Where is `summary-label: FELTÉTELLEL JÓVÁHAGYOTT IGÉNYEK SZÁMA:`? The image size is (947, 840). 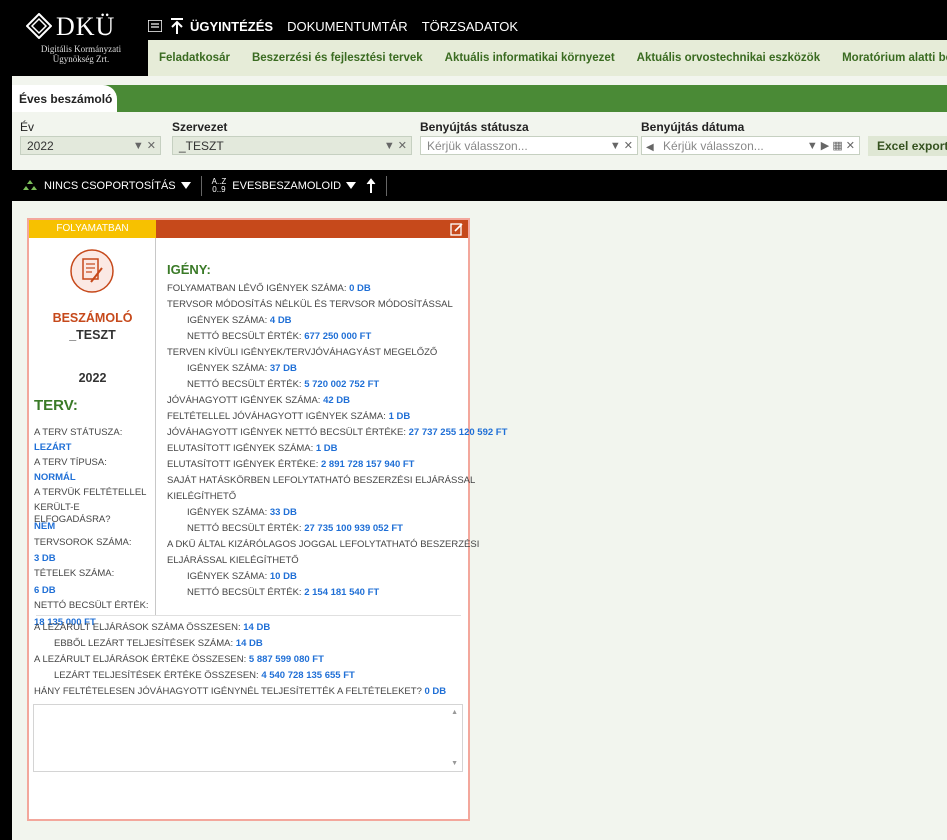 summary-label: FELTÉTELLEL JÓVÁHAGYOTT IGÉNYEK SZÁMA: is located at coordinates (278, 416).